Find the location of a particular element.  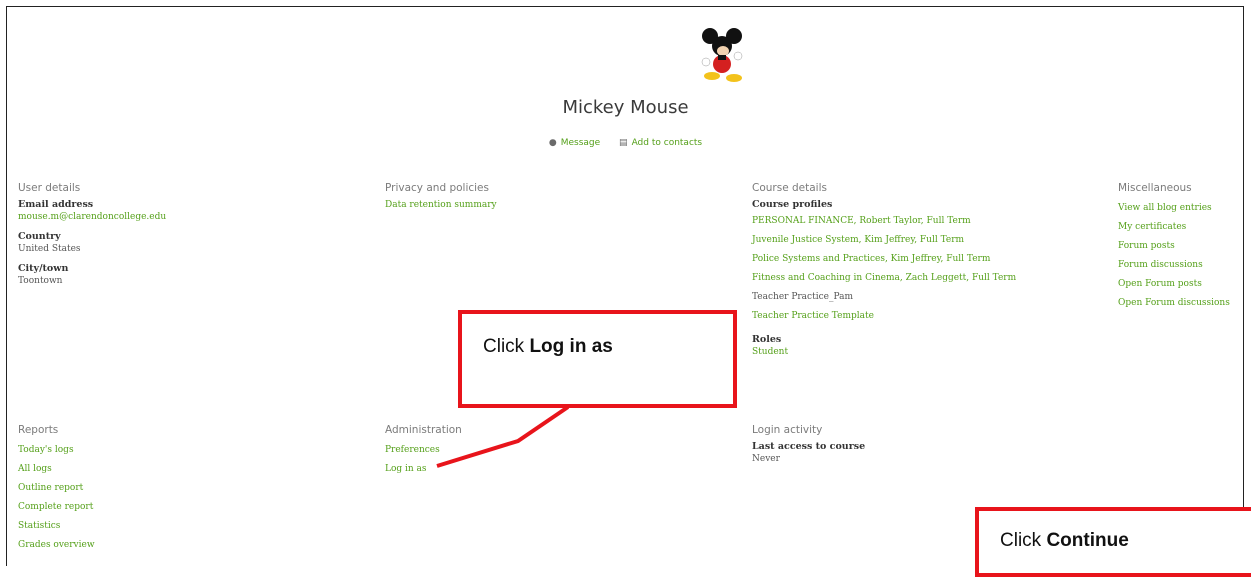

callout-bold-text: Continue is located at coordinates (1087, 540).